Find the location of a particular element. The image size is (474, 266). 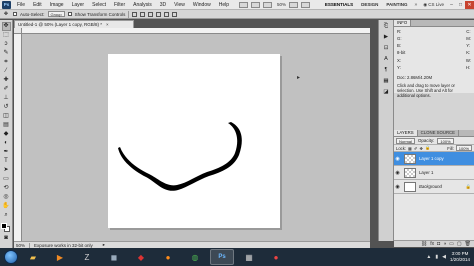

layer-row-background: ◉ Background 🔒 is located at coordinates (434, 187).